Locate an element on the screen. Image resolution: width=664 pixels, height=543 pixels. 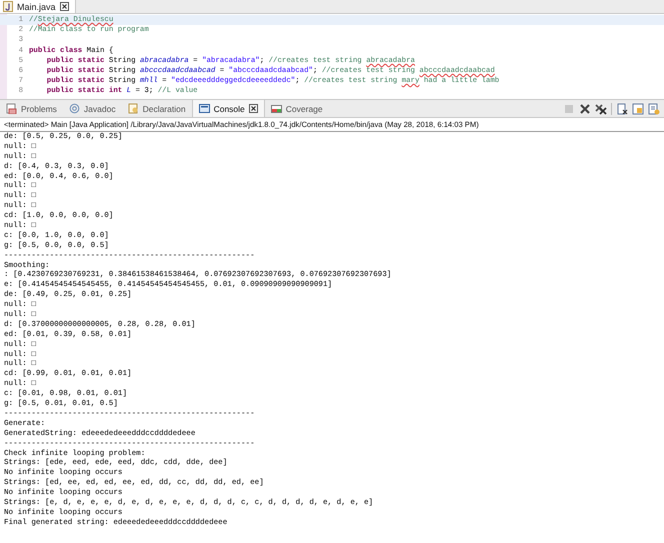
at-sign-icon is located at coordinates (74, 108).